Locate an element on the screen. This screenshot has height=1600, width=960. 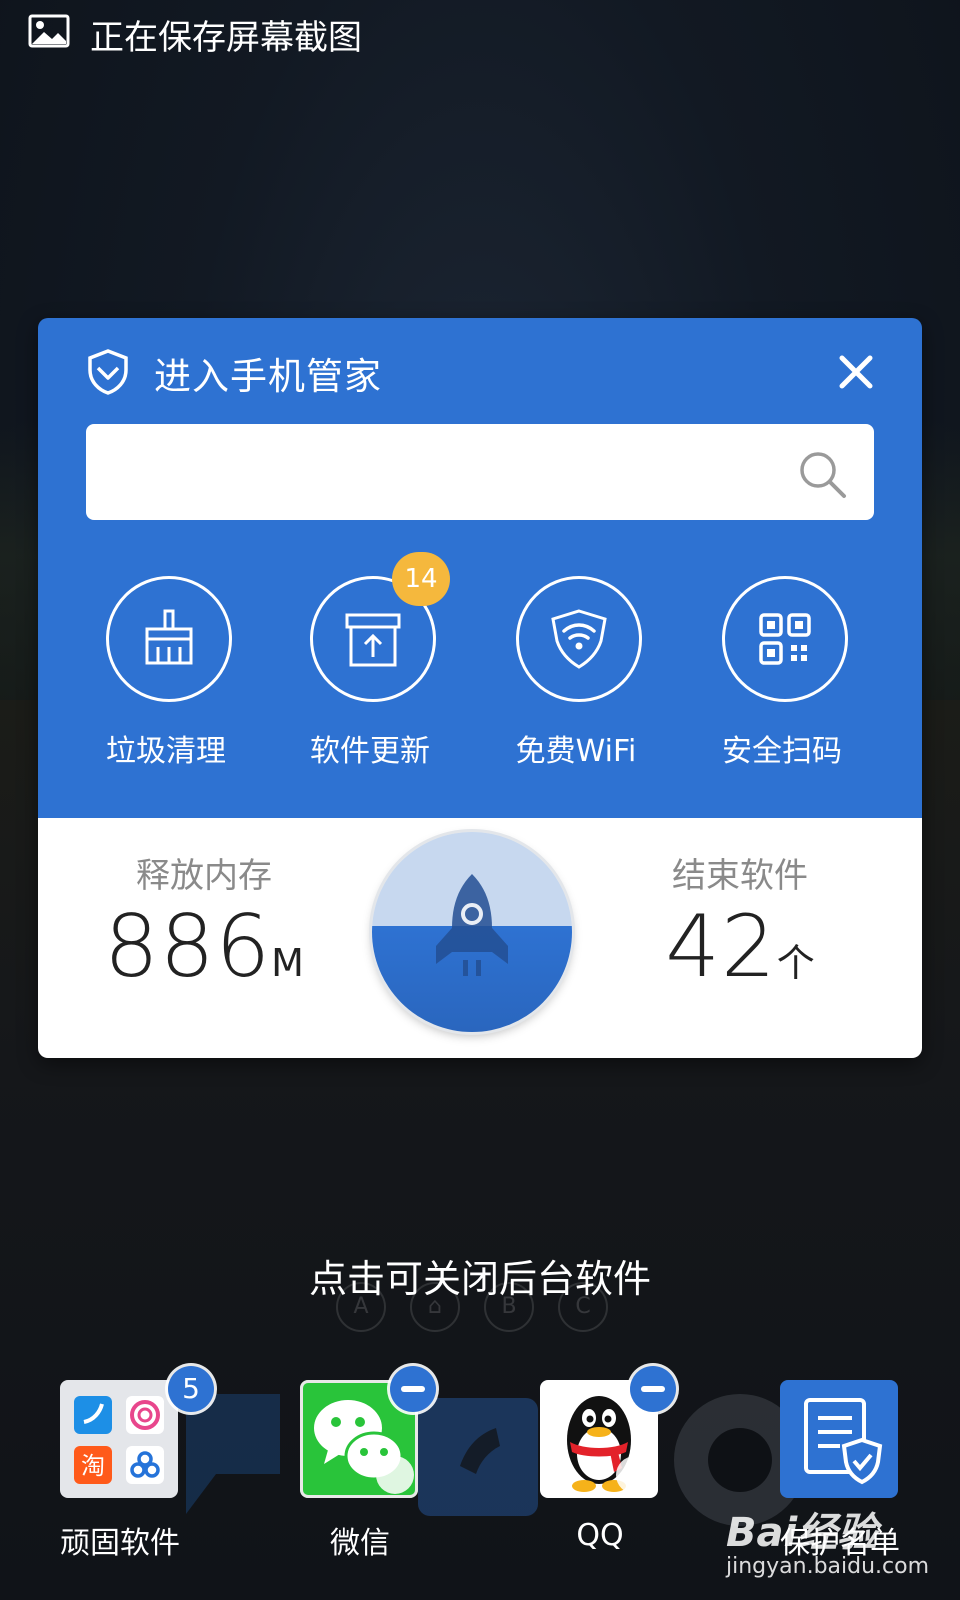
ghost-chat-icon is located at coordinates (233, 1454).